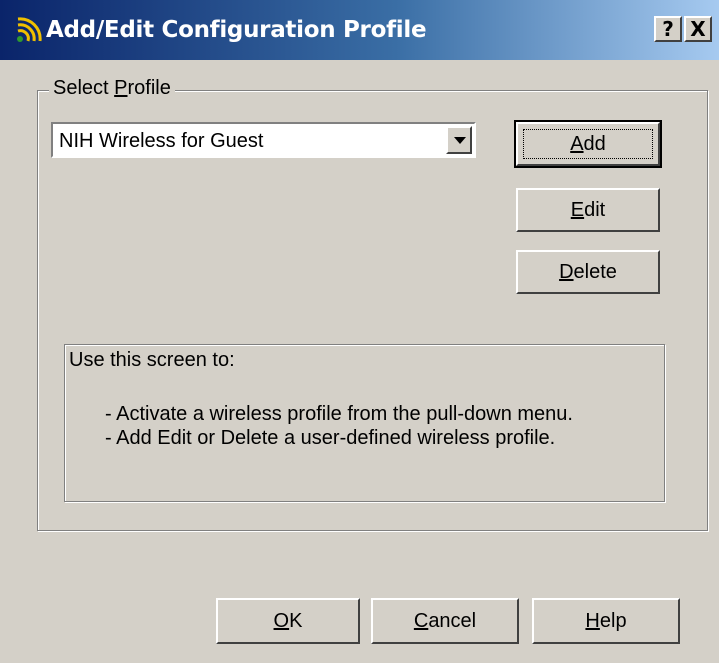 The image size is (719, 663). Describe the element at coordinates (668, 29) in the screenshot. I see `title-help-button: ?` at that location.